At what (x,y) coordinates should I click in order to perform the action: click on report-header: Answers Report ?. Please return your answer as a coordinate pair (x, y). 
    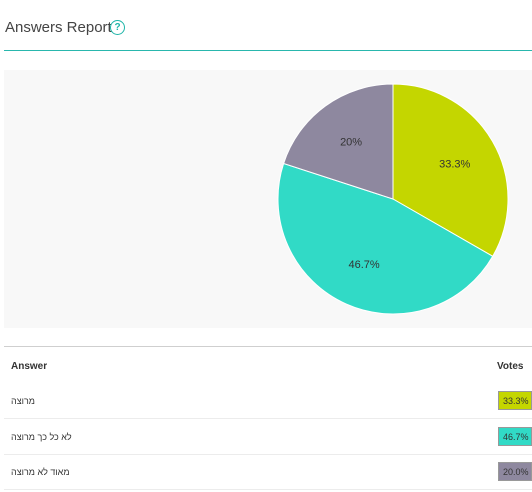
    Looking at the image, I should click on (266, 26).